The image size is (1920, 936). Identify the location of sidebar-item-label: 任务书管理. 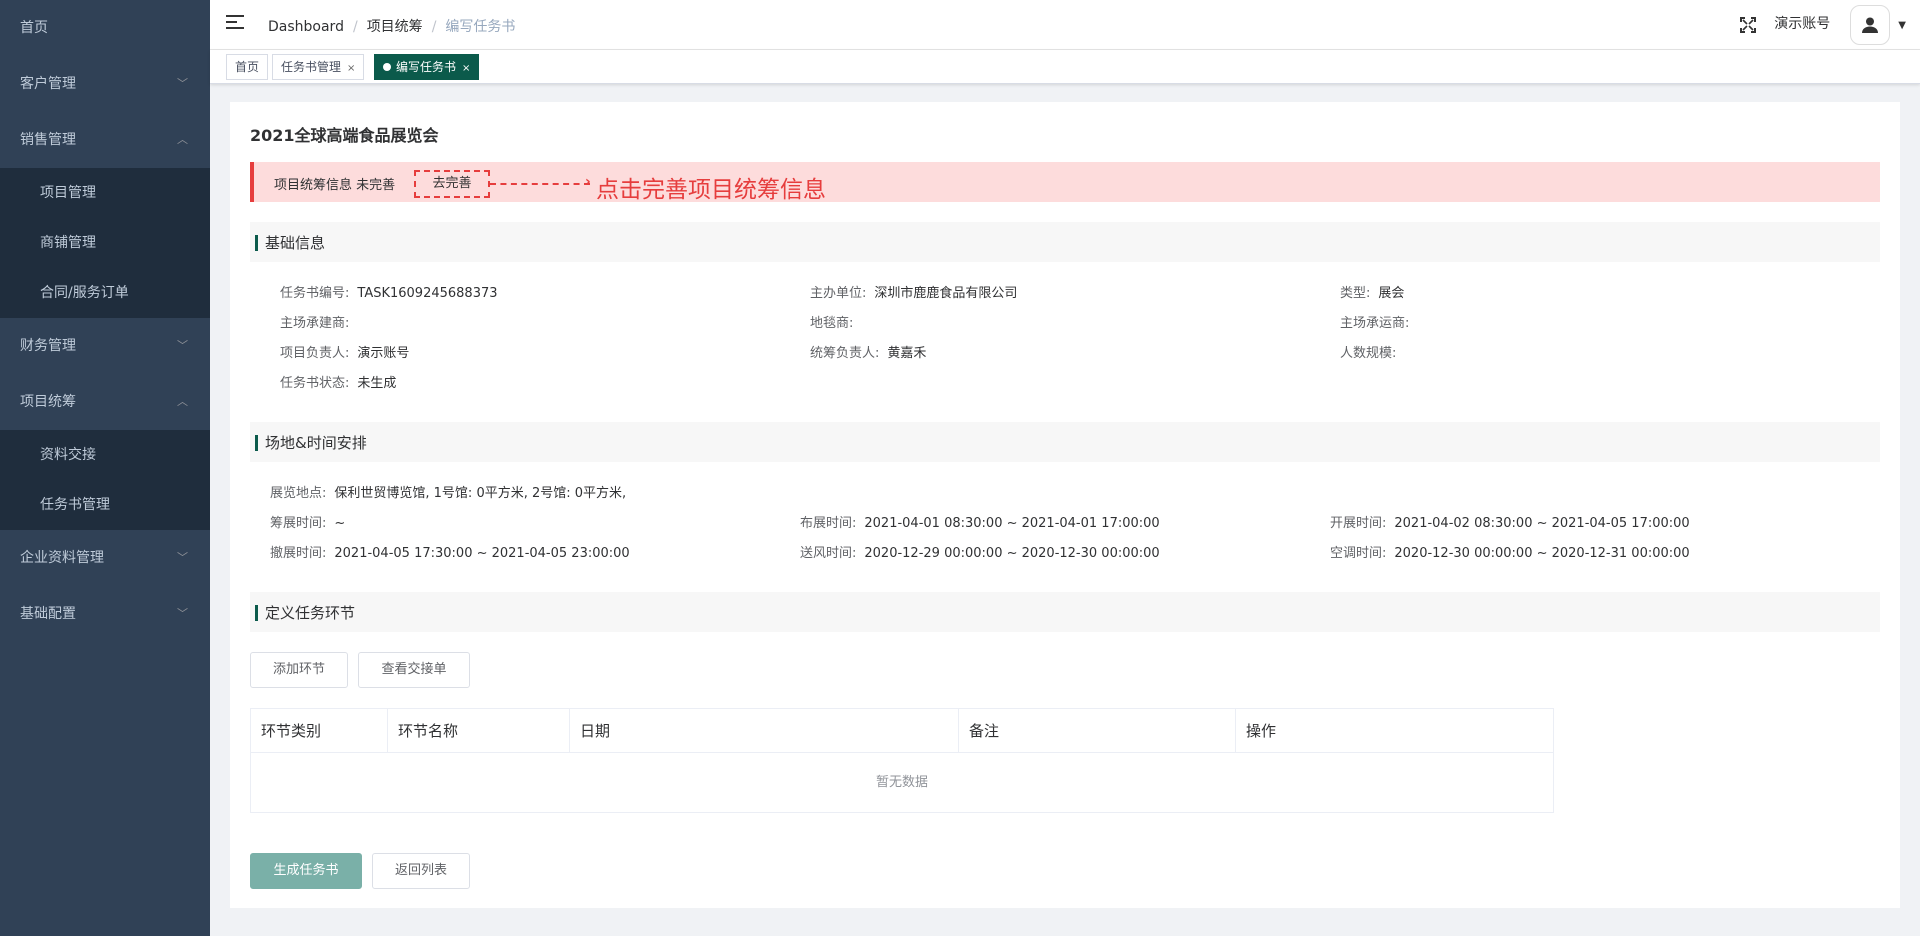
(75, 505).